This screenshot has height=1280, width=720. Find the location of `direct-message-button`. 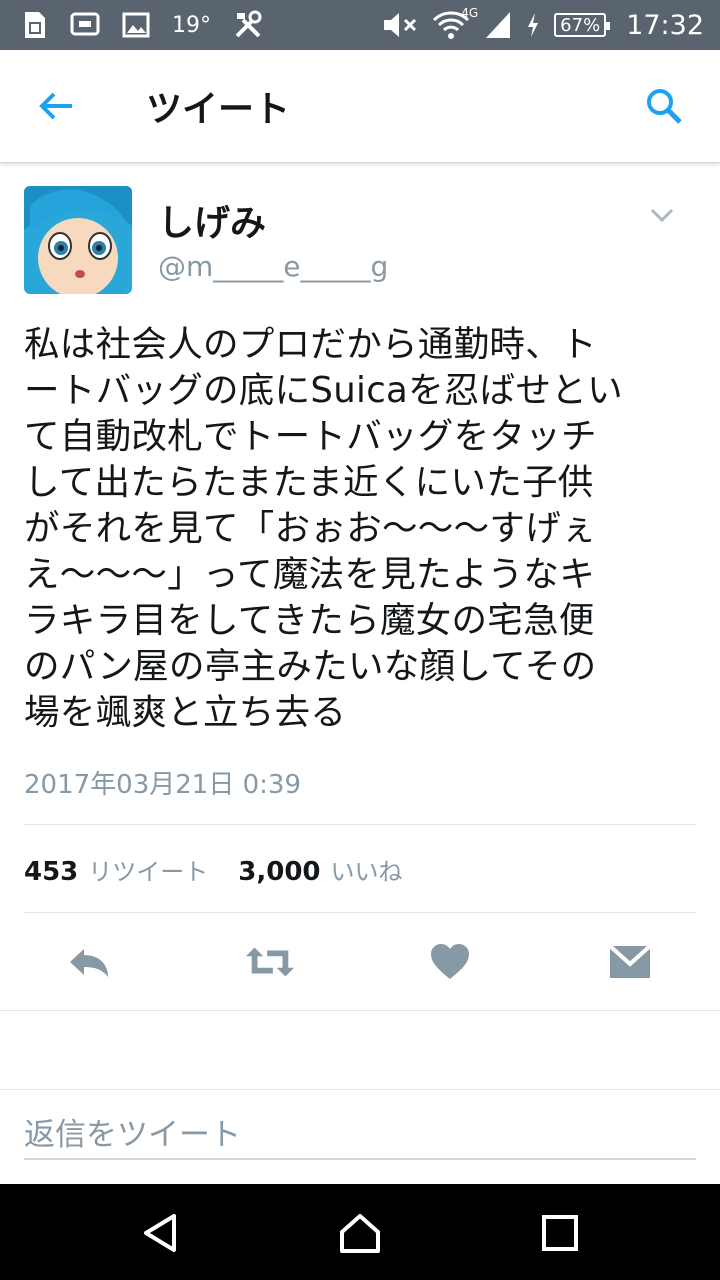

direct-message-button is located at coordinates (630, 962).